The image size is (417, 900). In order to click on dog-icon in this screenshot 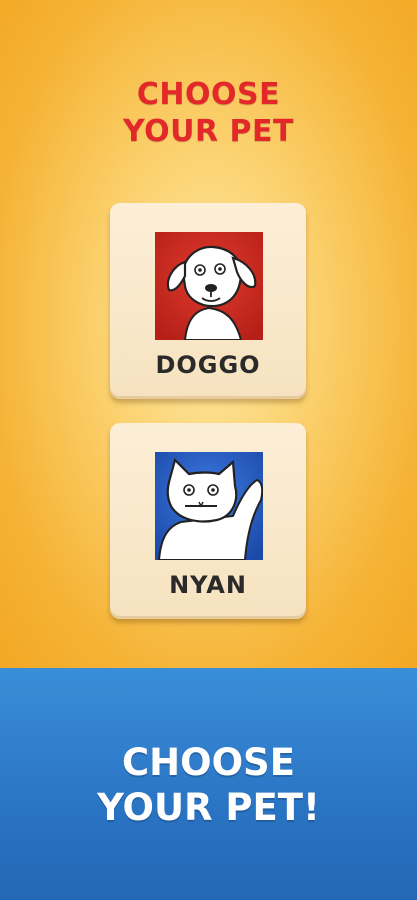, I will do `click(209, 286)`.